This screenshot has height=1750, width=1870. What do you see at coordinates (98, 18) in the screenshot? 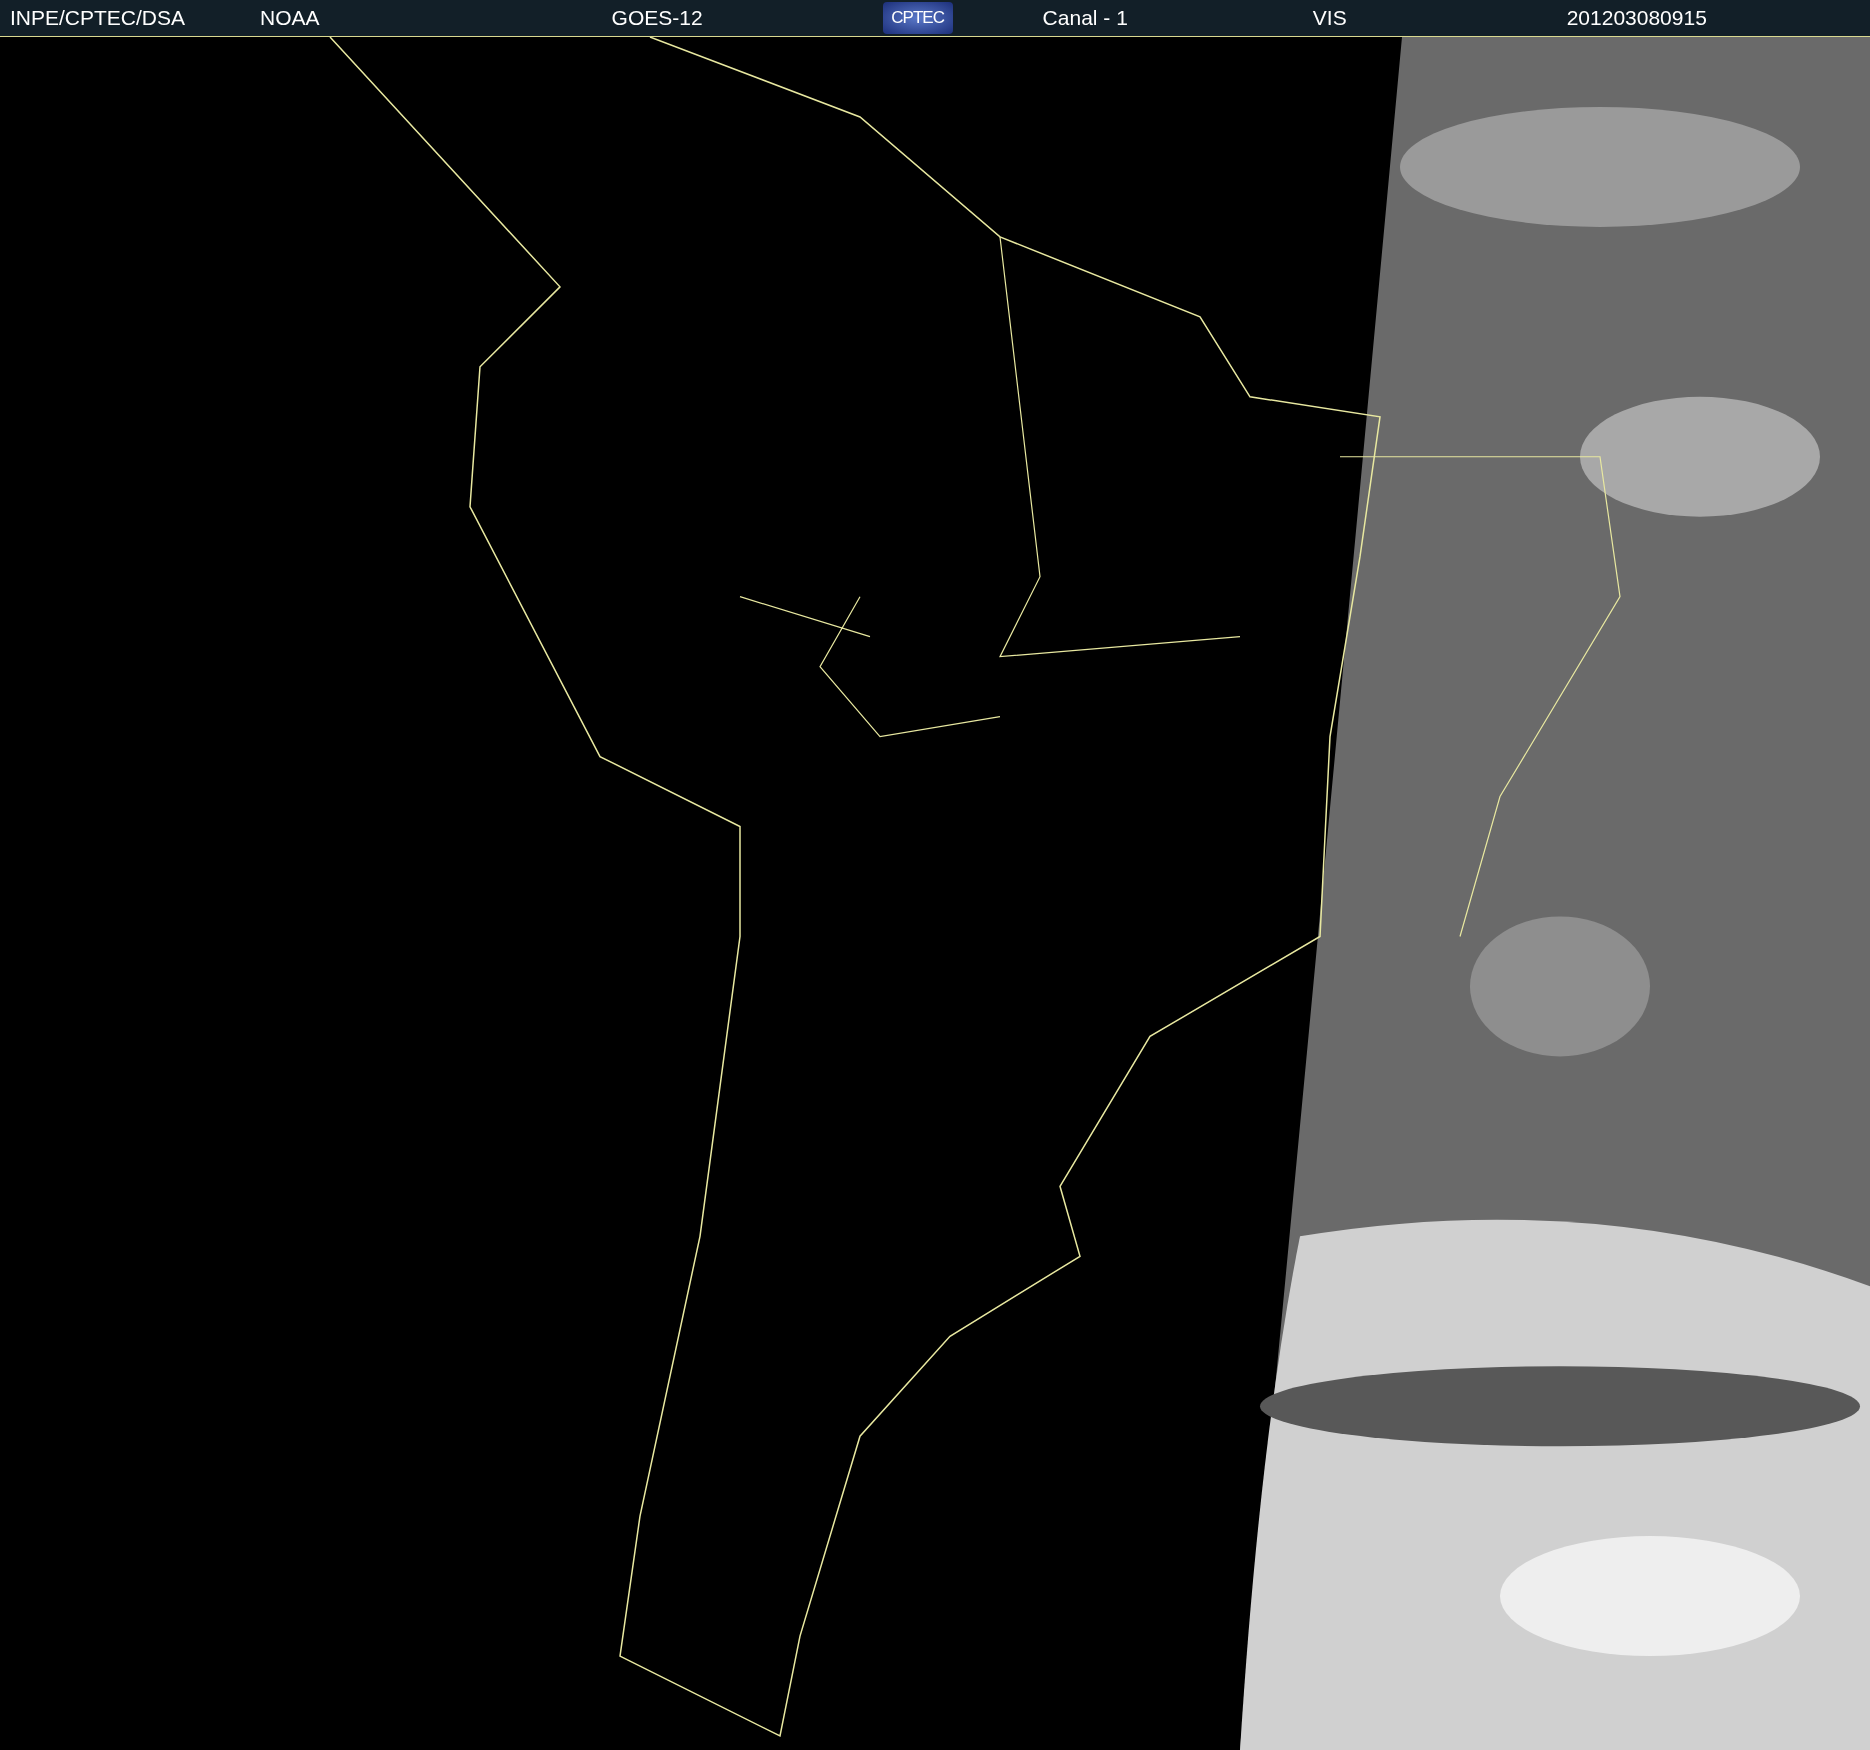
I see `header-label: INPE/CPTEC/DSA` at bounding box center [98, 18].